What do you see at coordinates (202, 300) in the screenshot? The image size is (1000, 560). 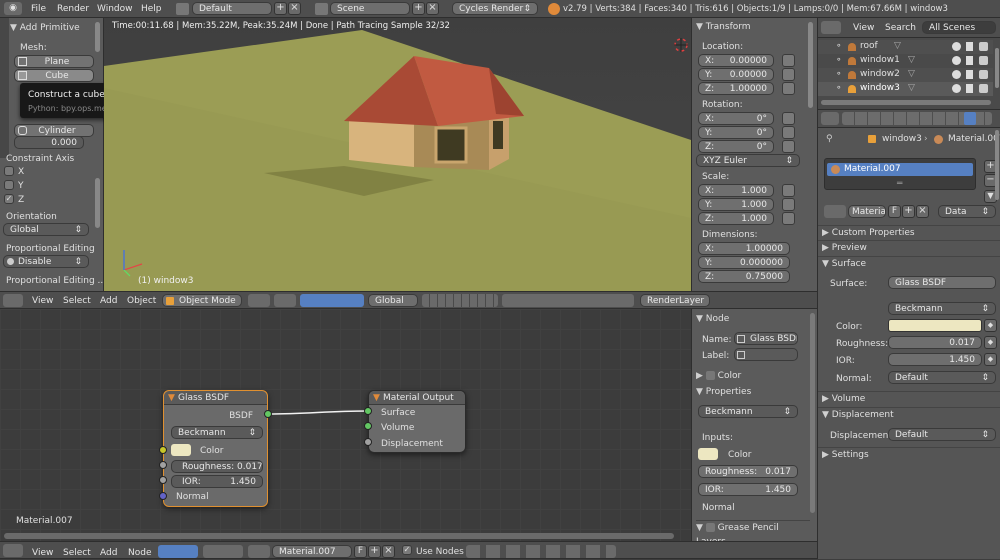 I see `mode-select: Object Mode⇕` at bounding box center [202, 300].